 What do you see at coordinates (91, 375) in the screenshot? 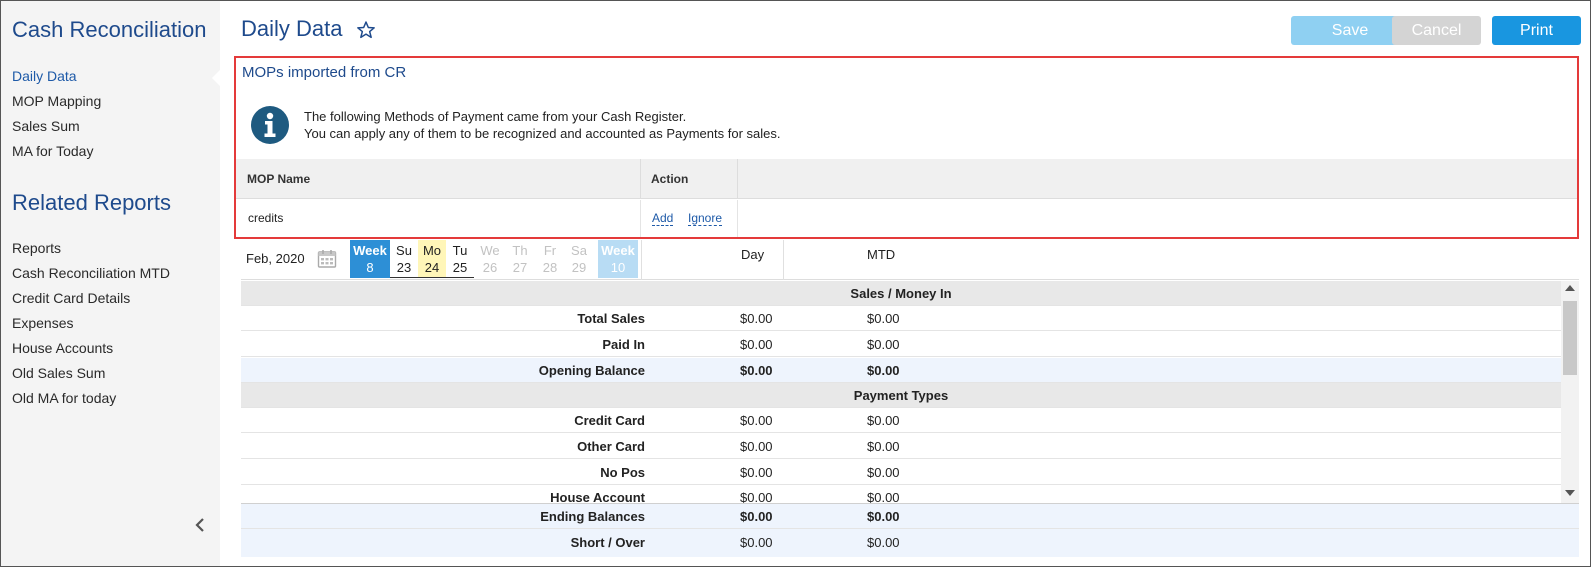
I see `related-item-old-sales-sum: Old Sales Sum` at bounding box center [91, 375].